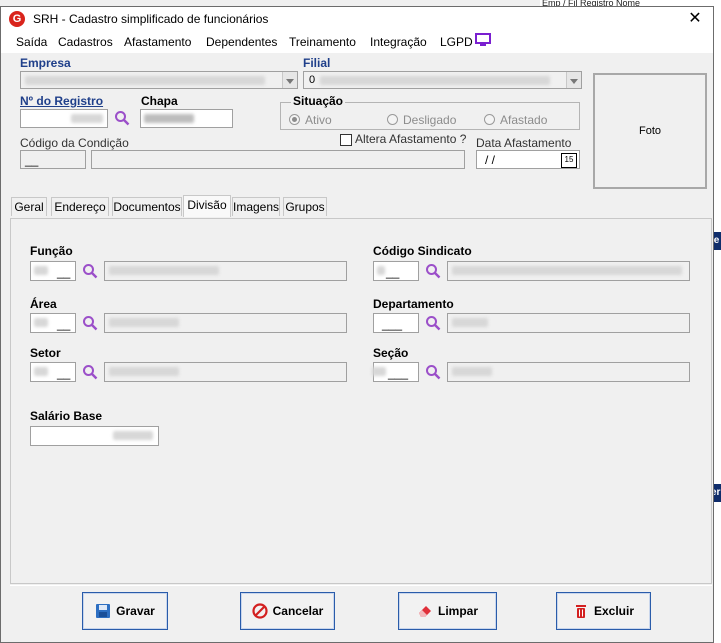  Describe the element at coordinates (430, 112) in the screenshot. I see `situacao-group: Situação Ativo Desligado Afastado` at that location.